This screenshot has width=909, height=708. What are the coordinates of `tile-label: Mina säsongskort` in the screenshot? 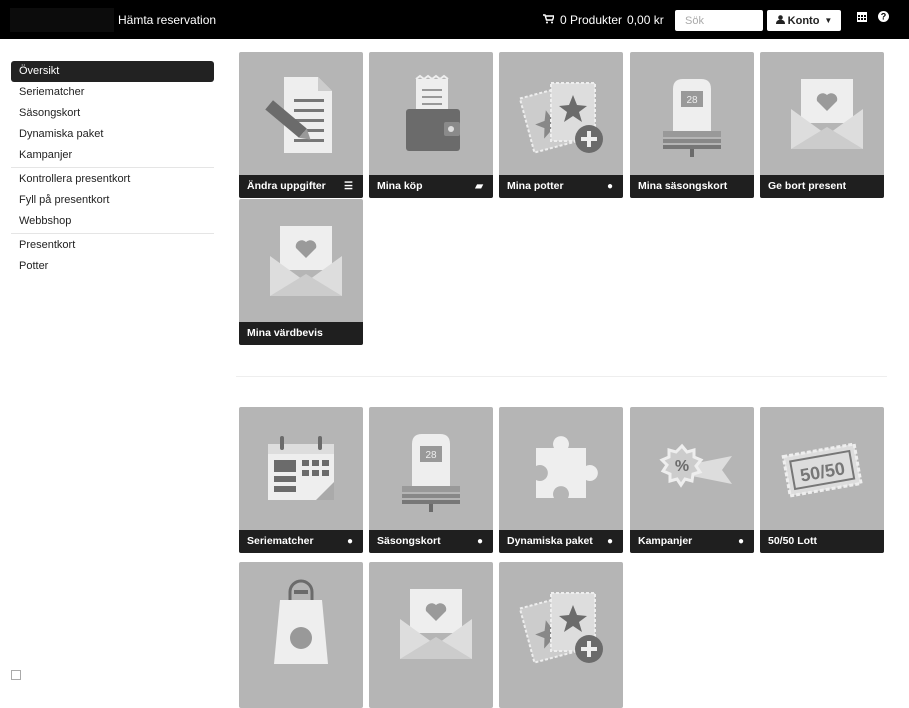 It's located at (683, 186).